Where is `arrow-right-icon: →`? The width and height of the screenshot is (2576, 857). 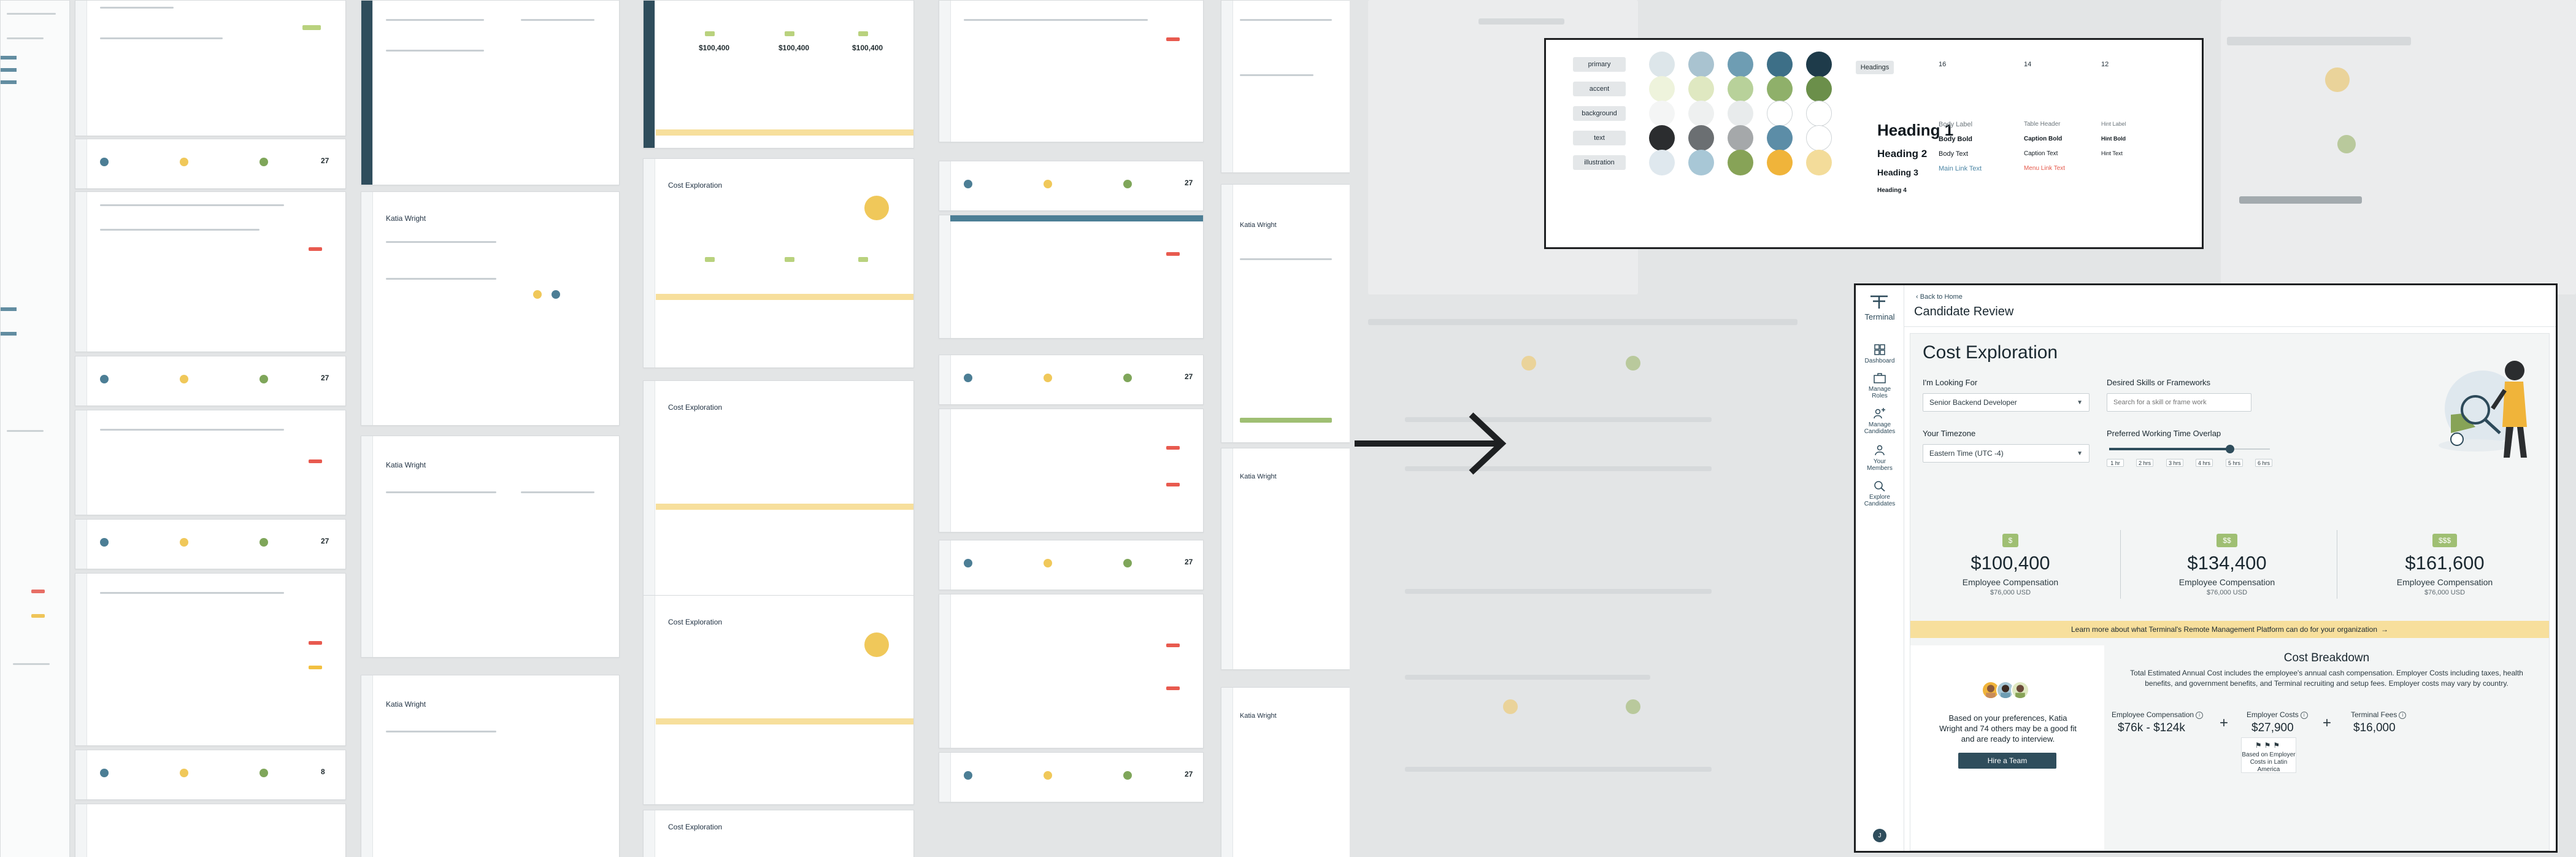
arrow-right-icon: → is located at coordinates (2384, 629).